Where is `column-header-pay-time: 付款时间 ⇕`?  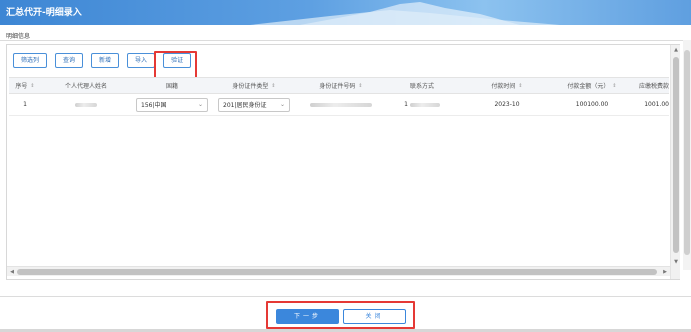
column-header-pay-time: 付款时间 ⇕ is located at coordinates (507, 85).